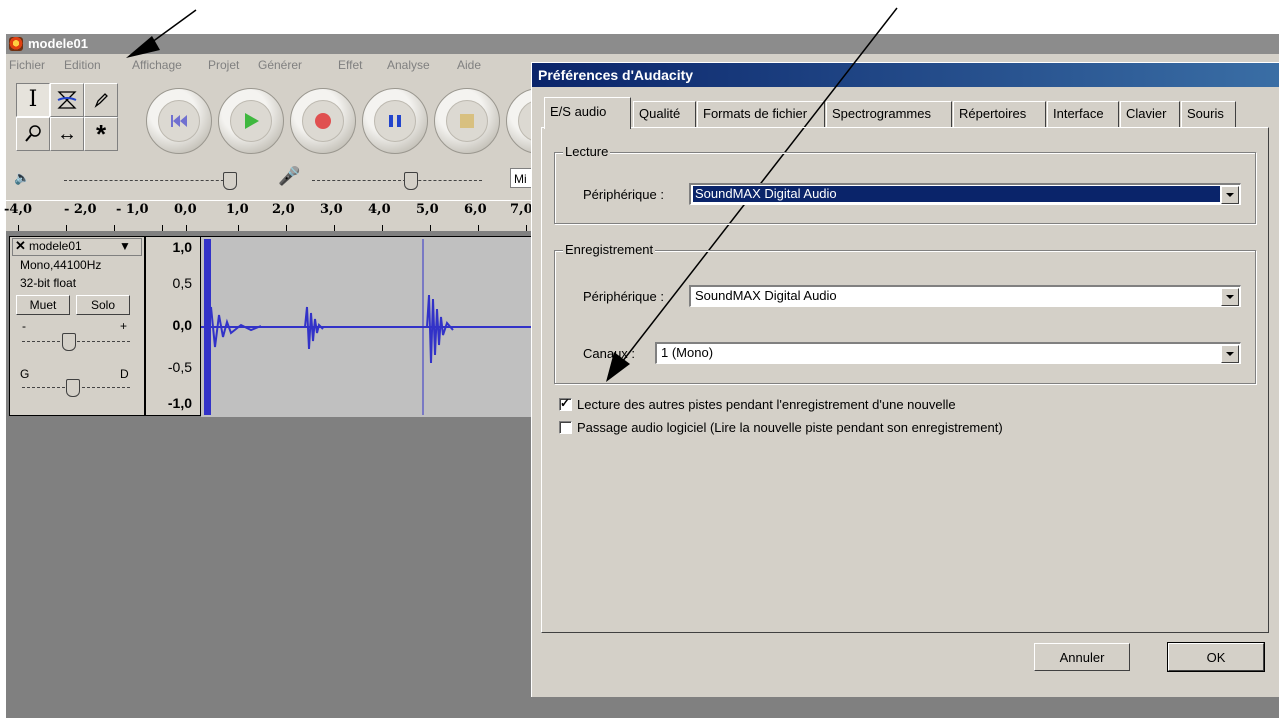 The image size is (1279, 718). Describe the element at coordinates (350, 65) in the screenshot. I see `menu-effet: Effet` at that location.